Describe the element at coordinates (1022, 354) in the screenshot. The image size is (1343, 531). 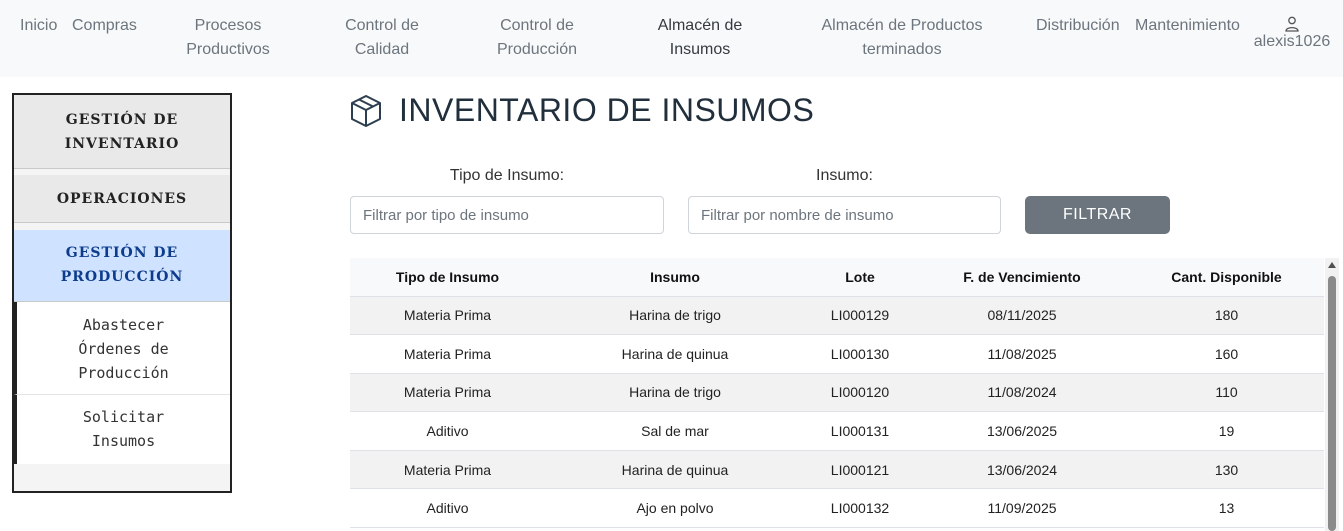
I see `cell-vencimiento: 11/08/2025` at that location.